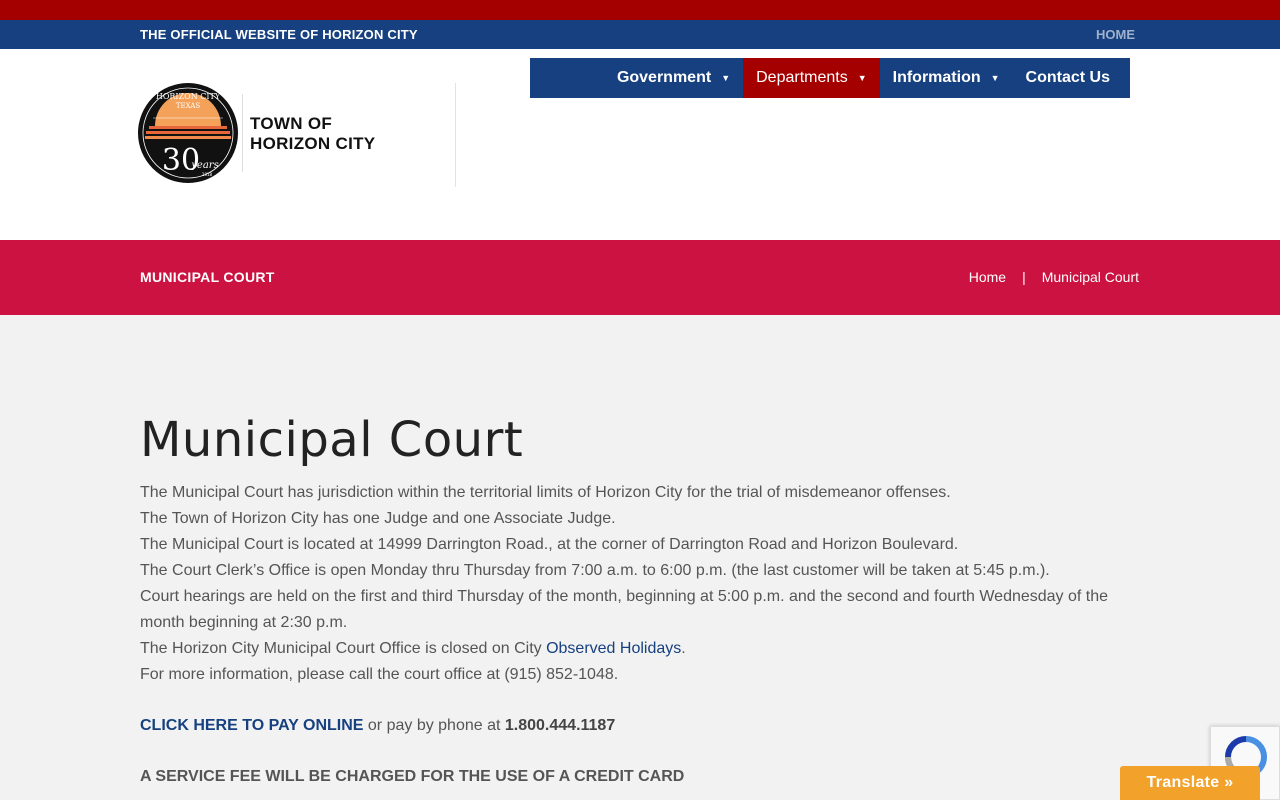 Image resolution: width=1280 pixels, height=800 pixels. What do you see at coordinates (251, 725) in the screenshot?
I see `pay-online-link: CLICK HERE TO PAY ONLINE` at bounding box center [251, 725].